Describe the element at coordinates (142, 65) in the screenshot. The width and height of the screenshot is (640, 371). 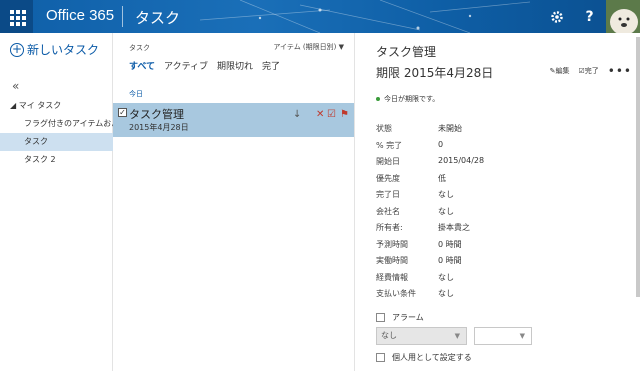
I see `filter-all: すべて` at that location.